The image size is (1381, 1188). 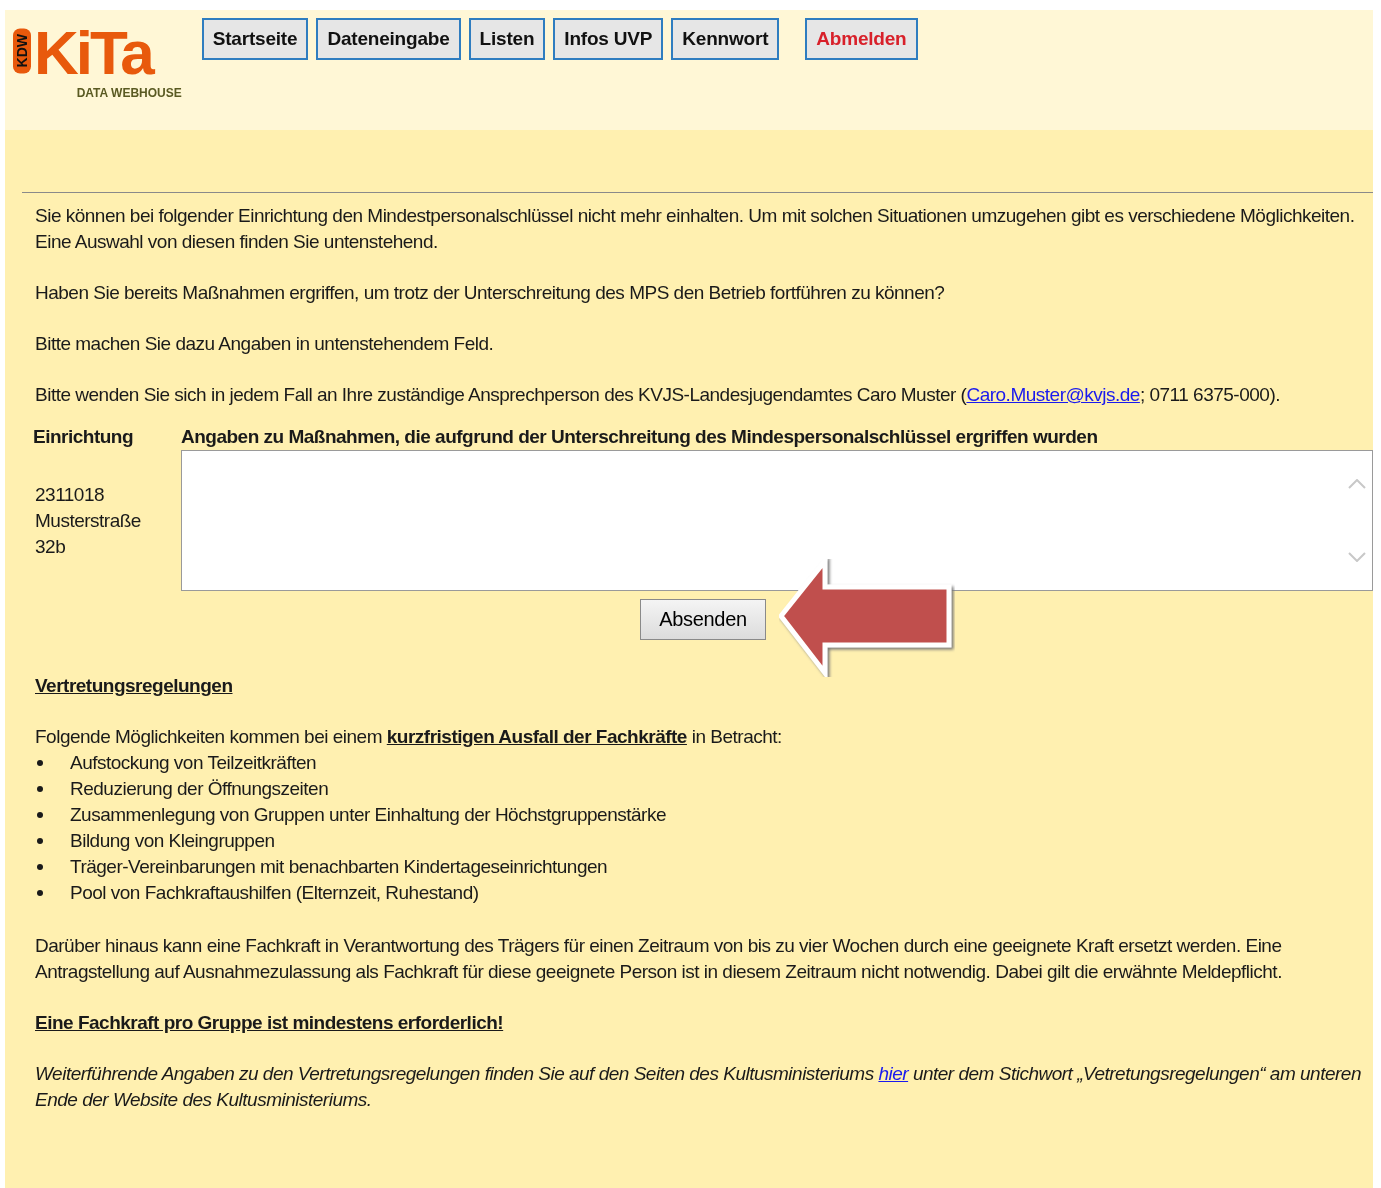 I want to click on list-item-text: Zusammenlegung von Gruppen unter Einhaltung der Höchstgruppenstärke, so click(x=368, y=815).